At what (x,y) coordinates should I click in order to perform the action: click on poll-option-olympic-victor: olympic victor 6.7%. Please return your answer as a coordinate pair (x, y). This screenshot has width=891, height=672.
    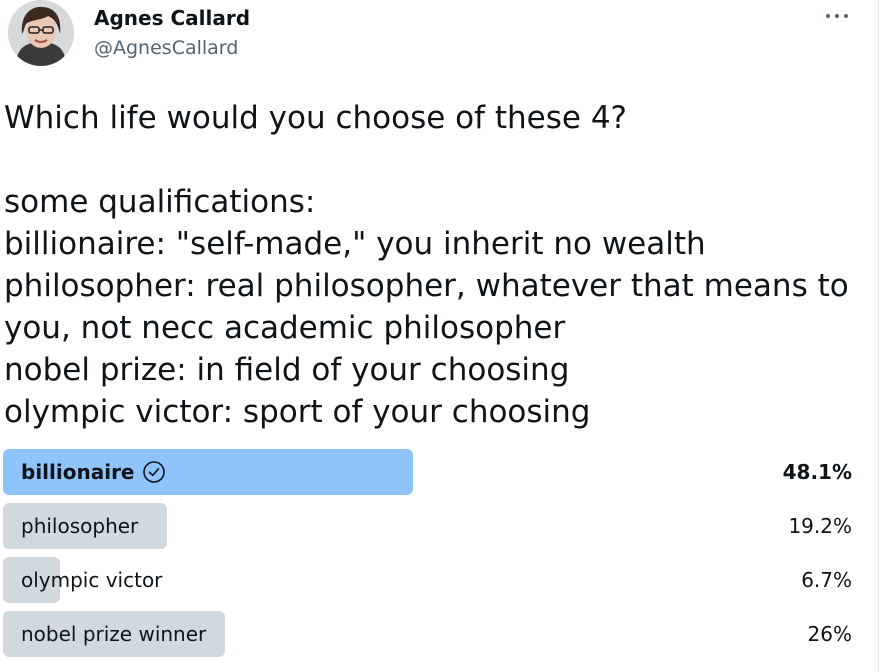
    Looking at the image, I should click on (429, 580).